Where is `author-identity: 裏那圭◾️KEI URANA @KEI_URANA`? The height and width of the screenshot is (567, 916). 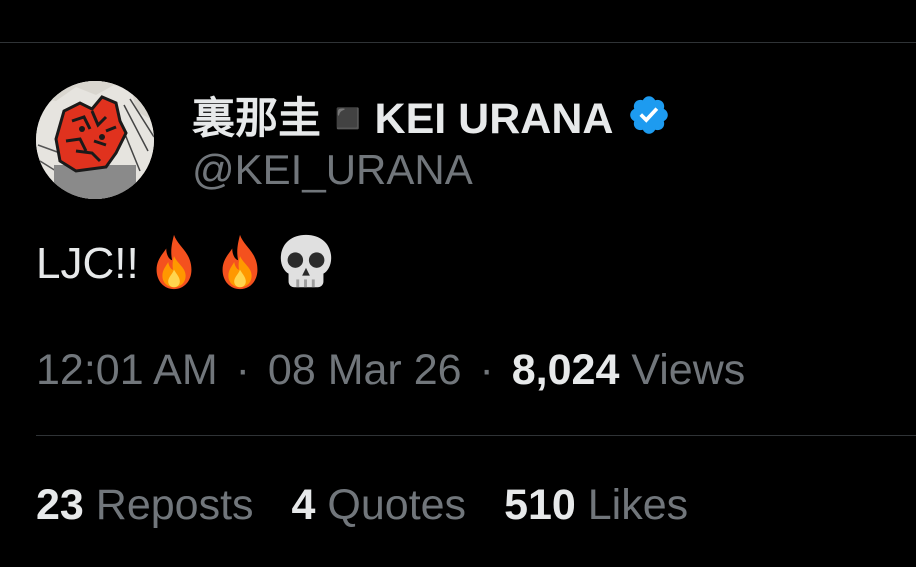 author-identity: 裏那圭◾️KEI URANA @KEI_URANA is located at coordinates (431, 140).